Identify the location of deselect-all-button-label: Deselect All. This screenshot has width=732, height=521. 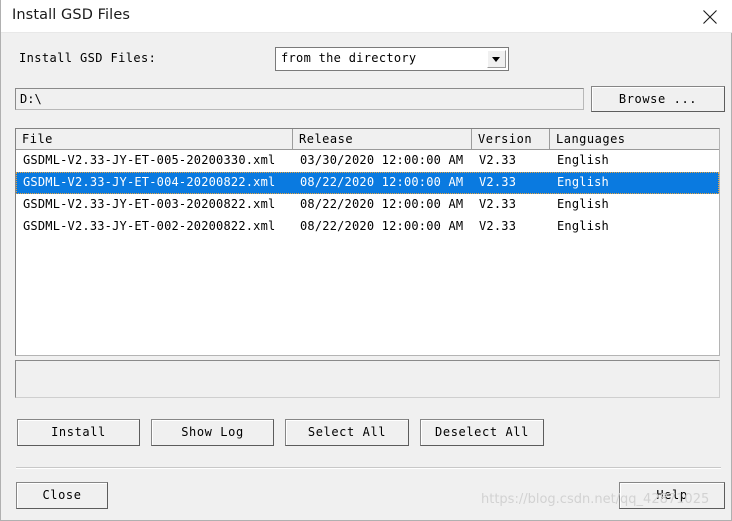
(482, 432).